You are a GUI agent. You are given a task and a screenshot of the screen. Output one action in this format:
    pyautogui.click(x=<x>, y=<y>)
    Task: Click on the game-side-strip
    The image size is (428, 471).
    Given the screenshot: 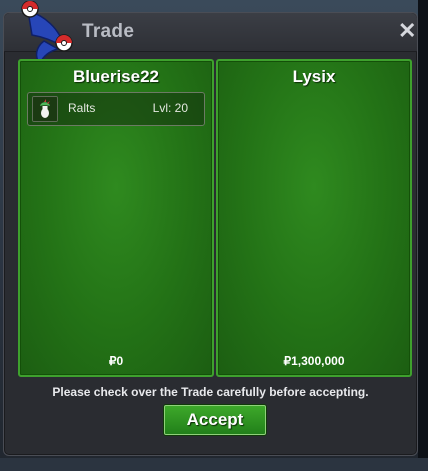 What is the action you would take?
    pyautogui.click(x=423, y=235)
    